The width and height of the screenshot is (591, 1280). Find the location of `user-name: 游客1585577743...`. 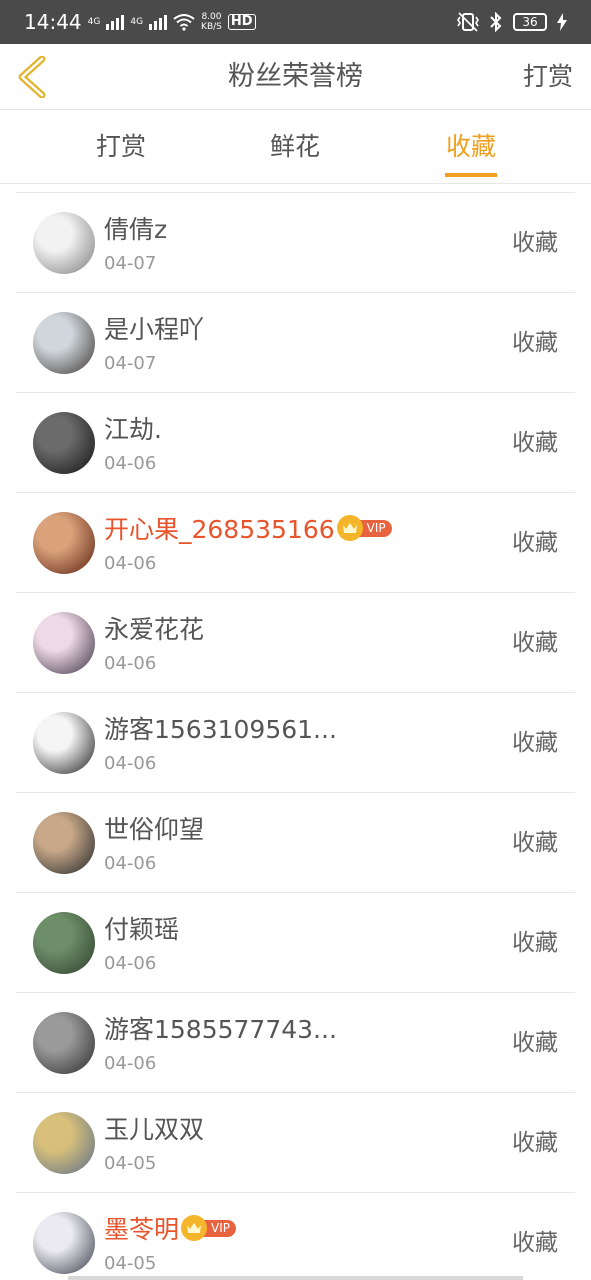

user-name: 游客1585577743... is located at coordinates (220, 1029).